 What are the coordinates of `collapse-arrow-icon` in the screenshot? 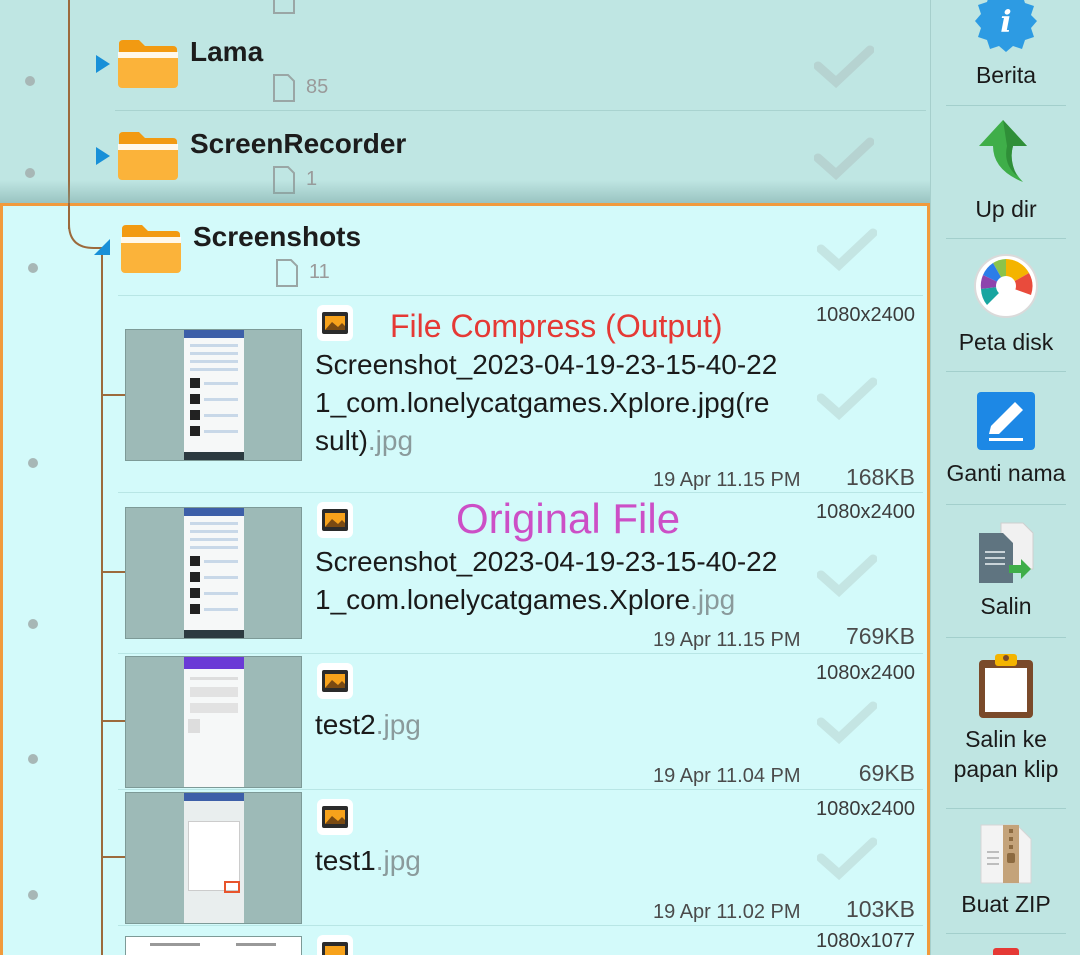 It's located at (102, 247).